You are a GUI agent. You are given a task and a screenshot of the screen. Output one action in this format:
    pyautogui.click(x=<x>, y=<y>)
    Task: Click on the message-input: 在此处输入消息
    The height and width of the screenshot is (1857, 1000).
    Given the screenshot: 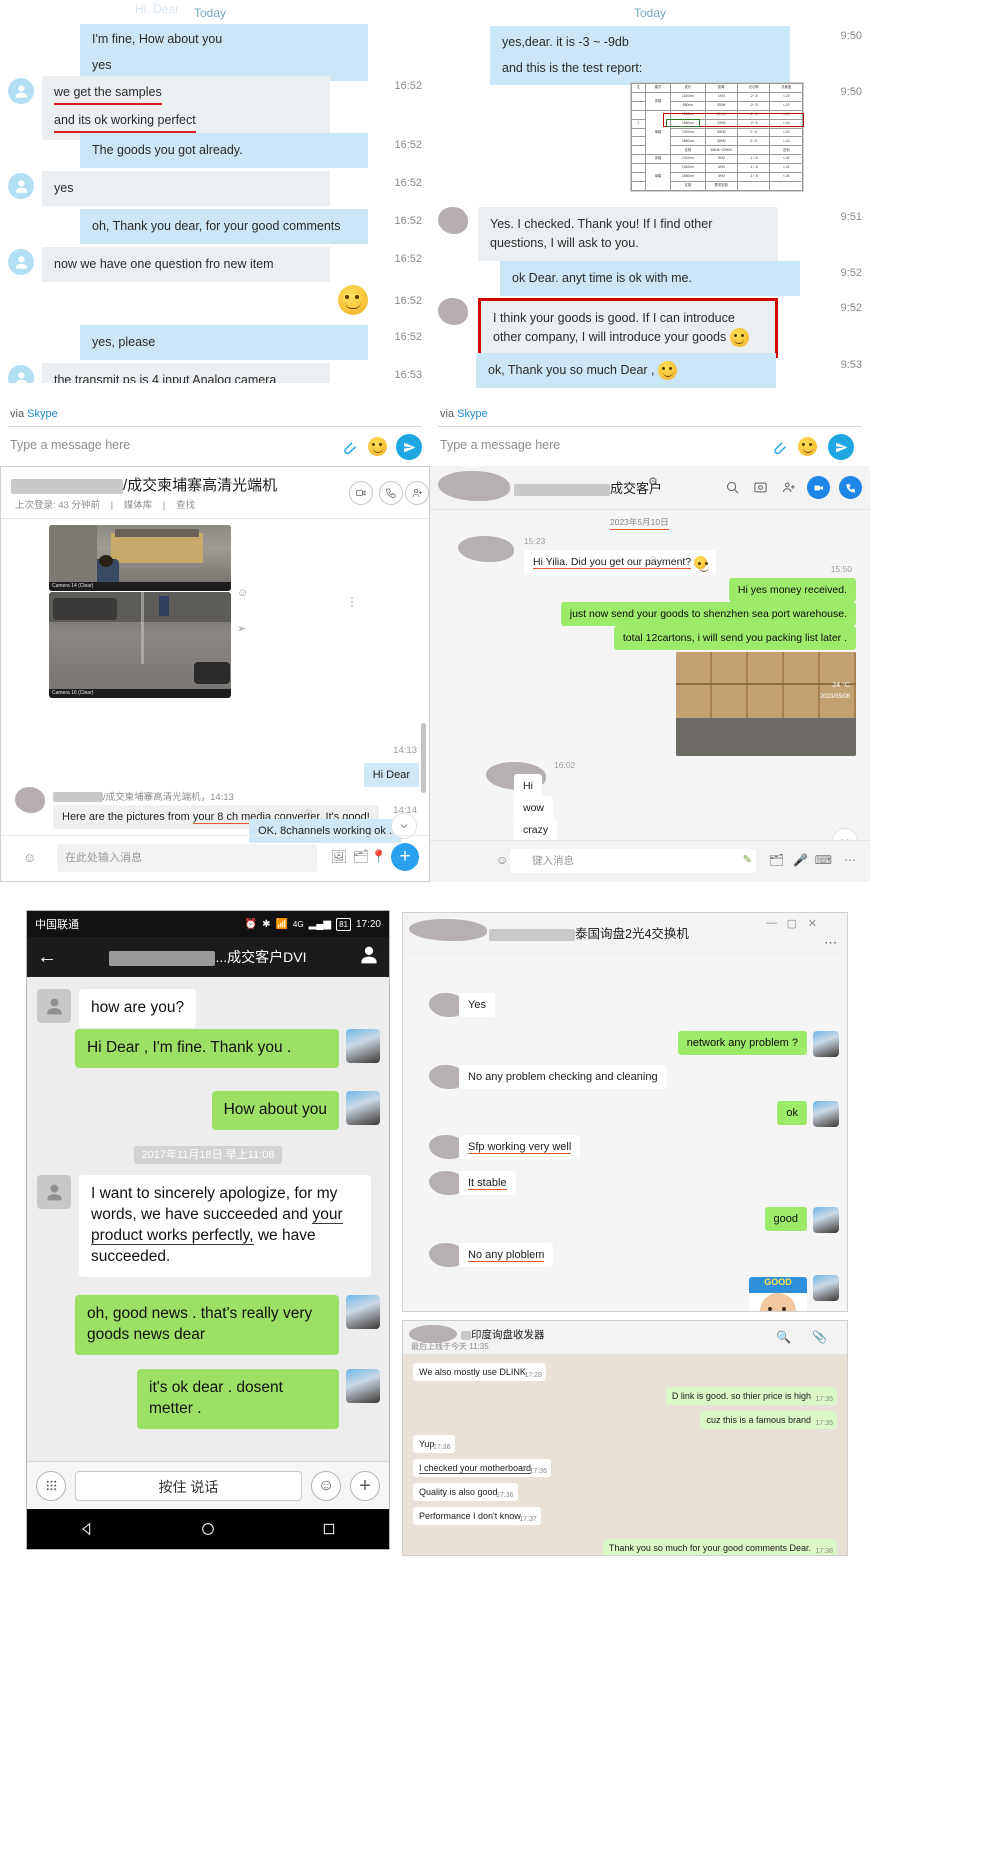 What is the action you would take?
    pyautogui.click(x=187, y=858)
    